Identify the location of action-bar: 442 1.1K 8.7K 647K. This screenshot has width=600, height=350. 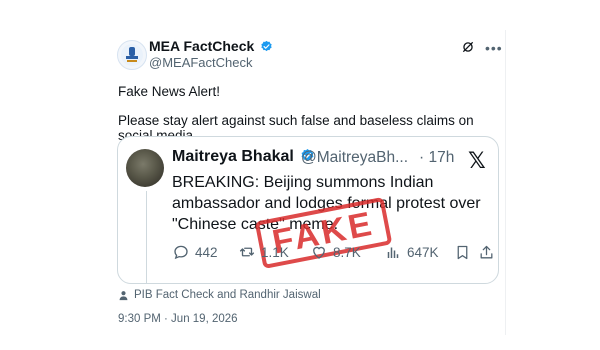
(333, 252).